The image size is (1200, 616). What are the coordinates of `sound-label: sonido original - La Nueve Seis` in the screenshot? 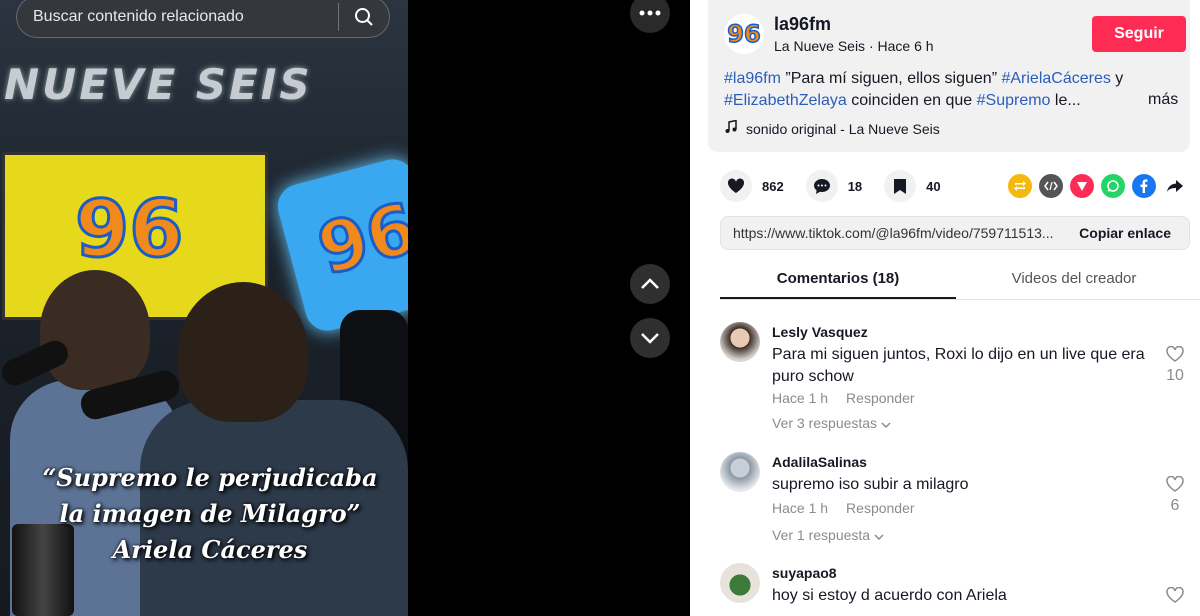 It's located at (843, 128).